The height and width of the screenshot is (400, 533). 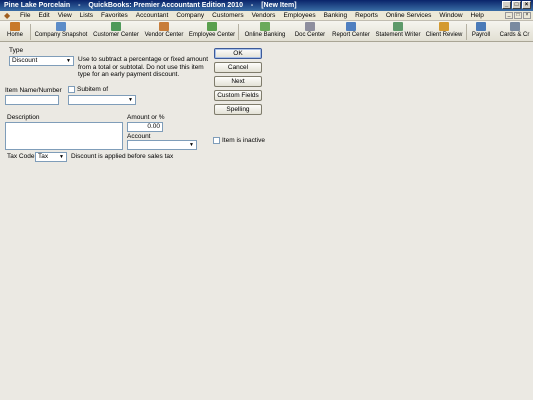 What do you see at coordinates (299, 16) in the screenshot?
I see `menu-employees: Employees` at bounding box center [299, 16].